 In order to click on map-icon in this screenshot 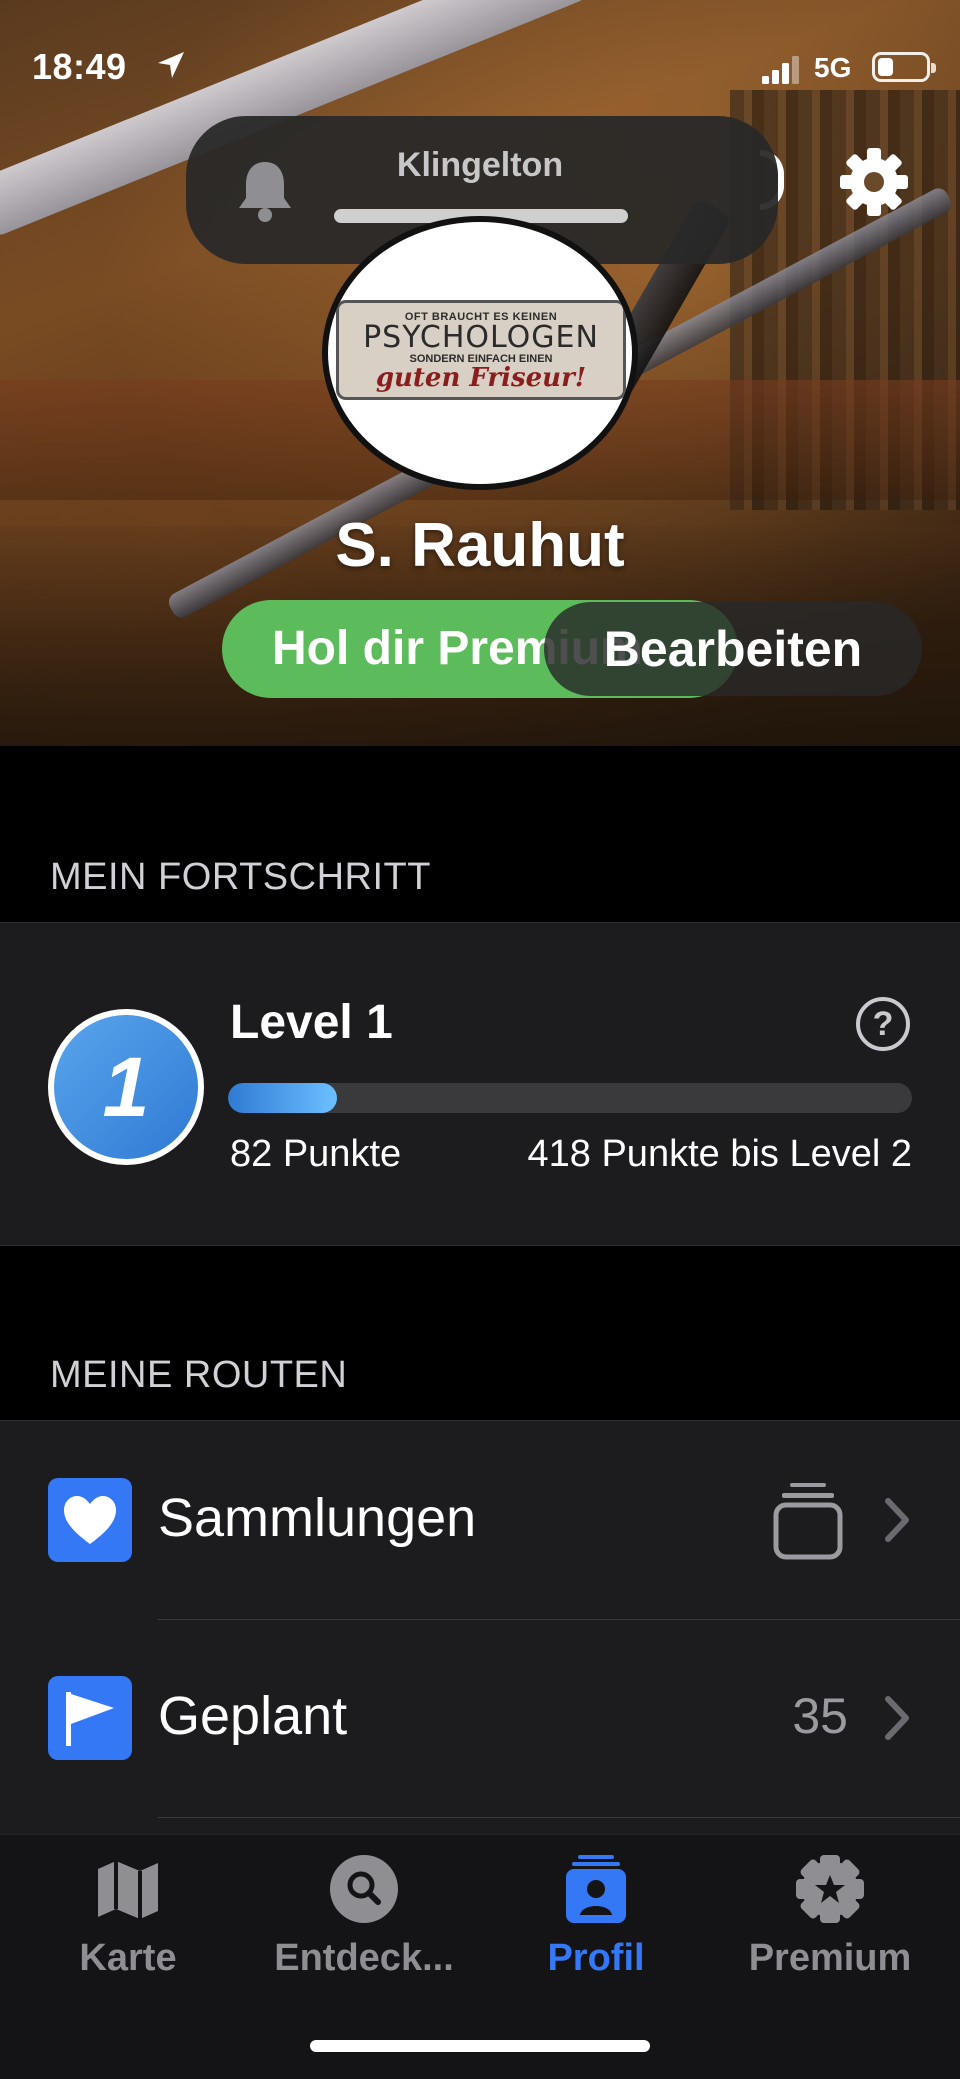, I will do `click(128, 1890)`.